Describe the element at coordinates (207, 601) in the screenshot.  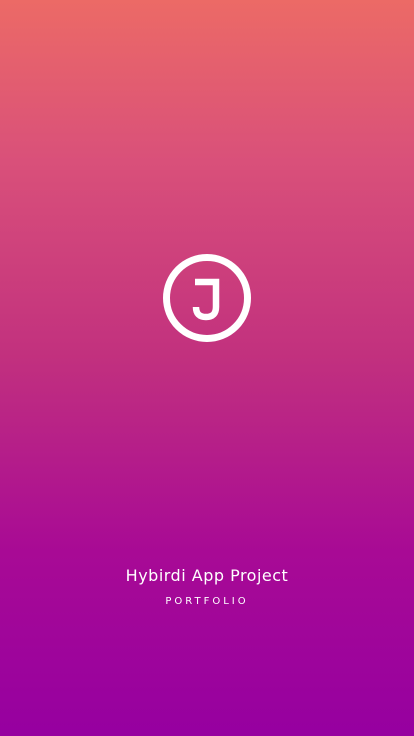
I see `app-subtitle: PORTFOLIO` at that location.